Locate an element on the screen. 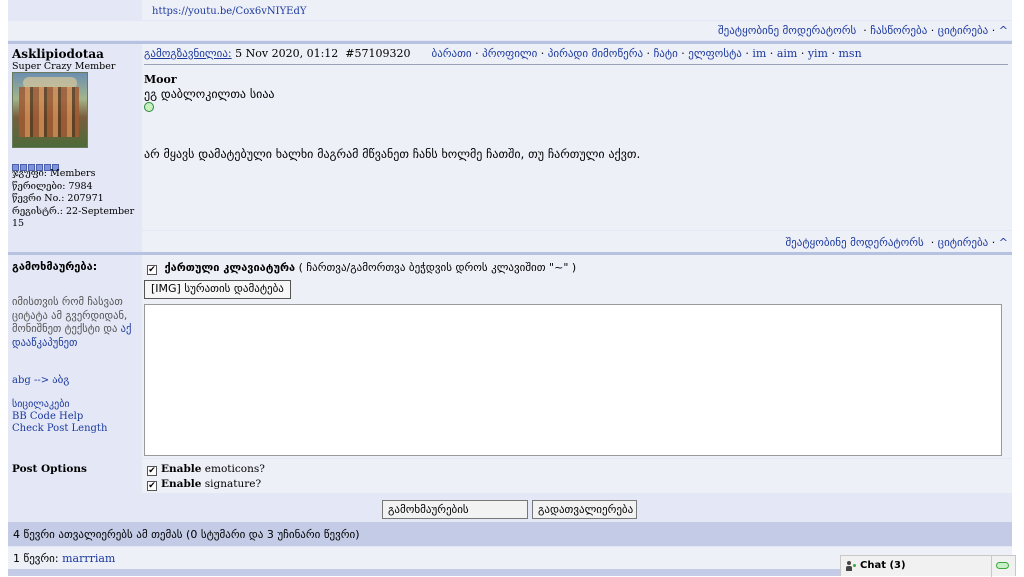 The width and height of the screenshot is (1024, 577). youtube-link: https://youtu.be/Cox6vNIYEdY is located at coordinates (229, 11).